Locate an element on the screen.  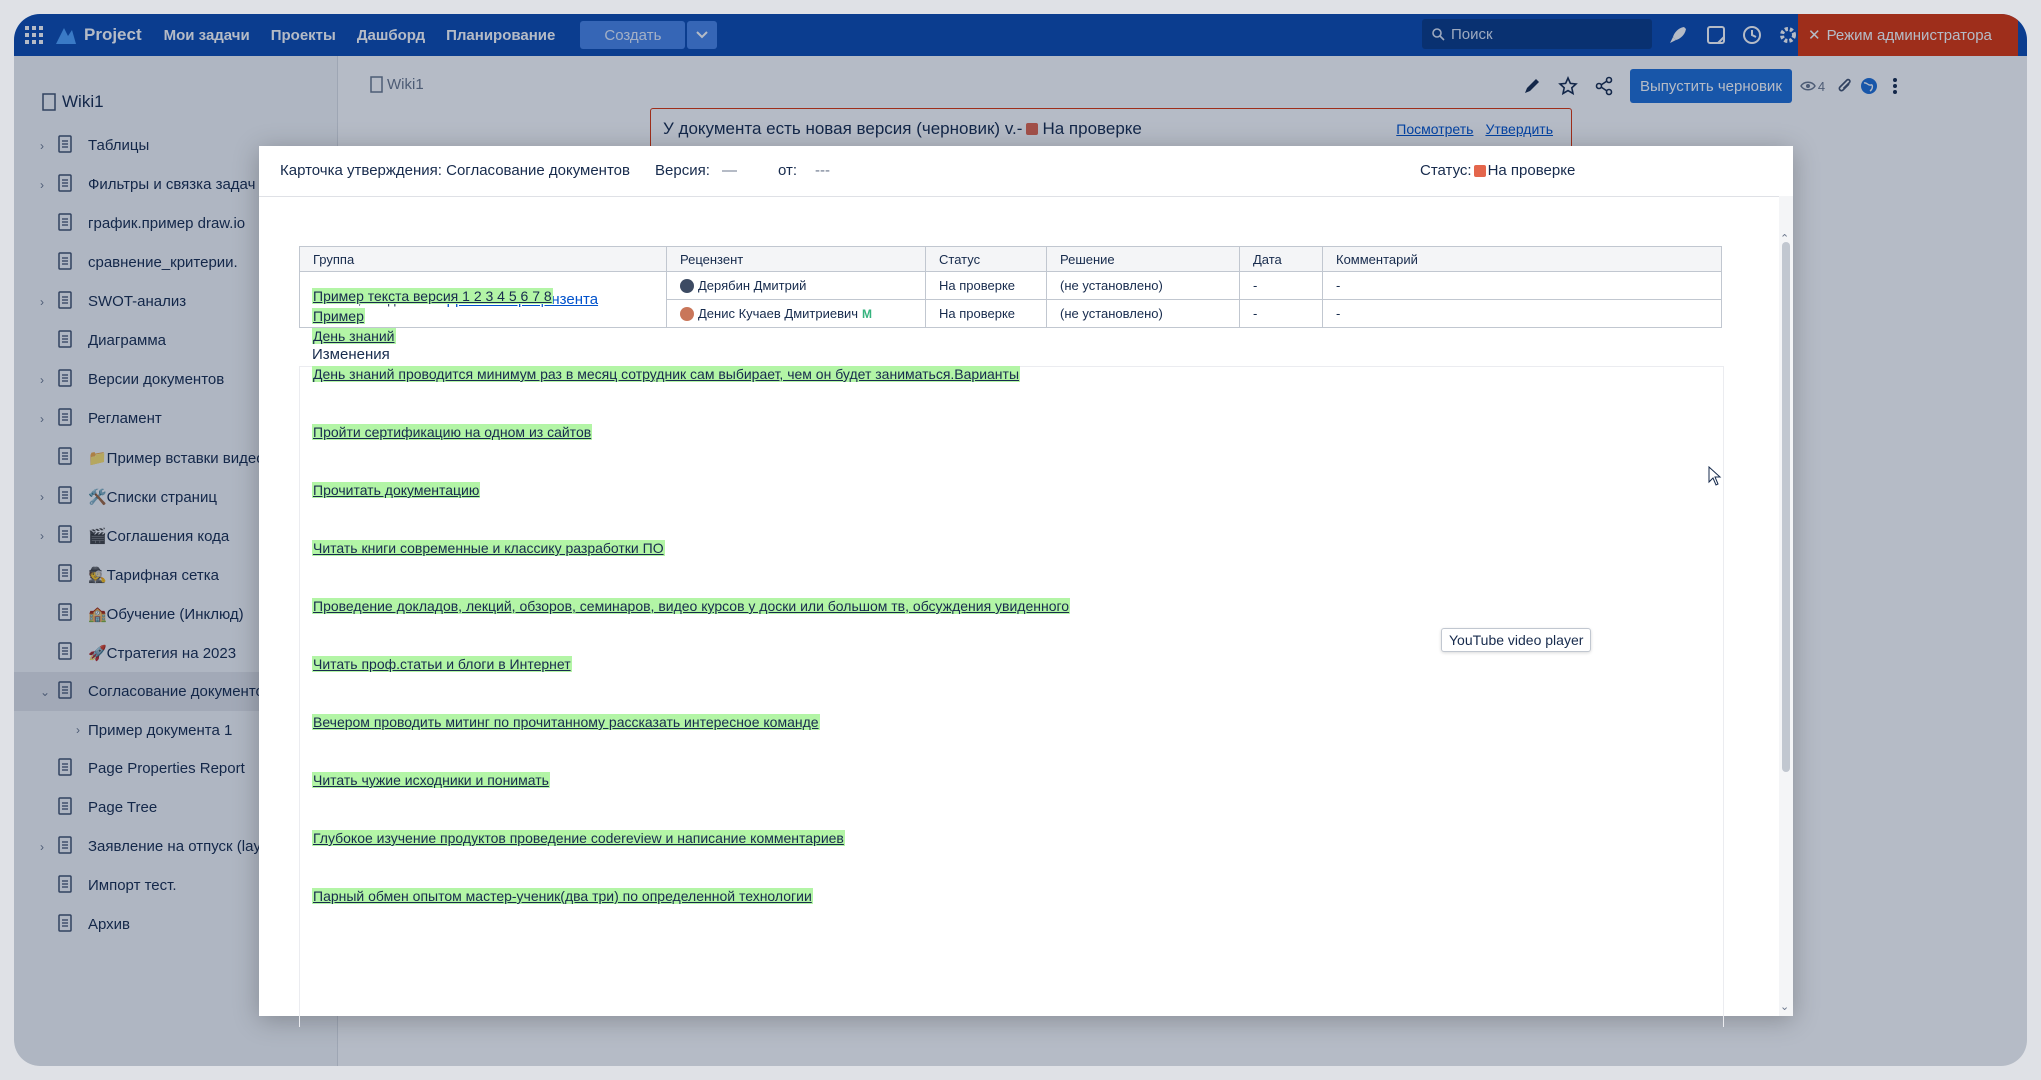
col-group: Группа is located at coordinates (483, 259).